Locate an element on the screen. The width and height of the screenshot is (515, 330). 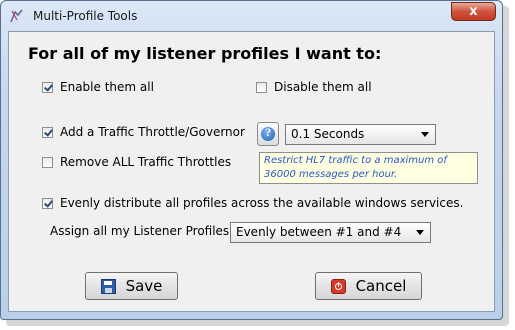
throttle-interval-dropdown: 0.1 Seconds is located at coordinates (360, 134).